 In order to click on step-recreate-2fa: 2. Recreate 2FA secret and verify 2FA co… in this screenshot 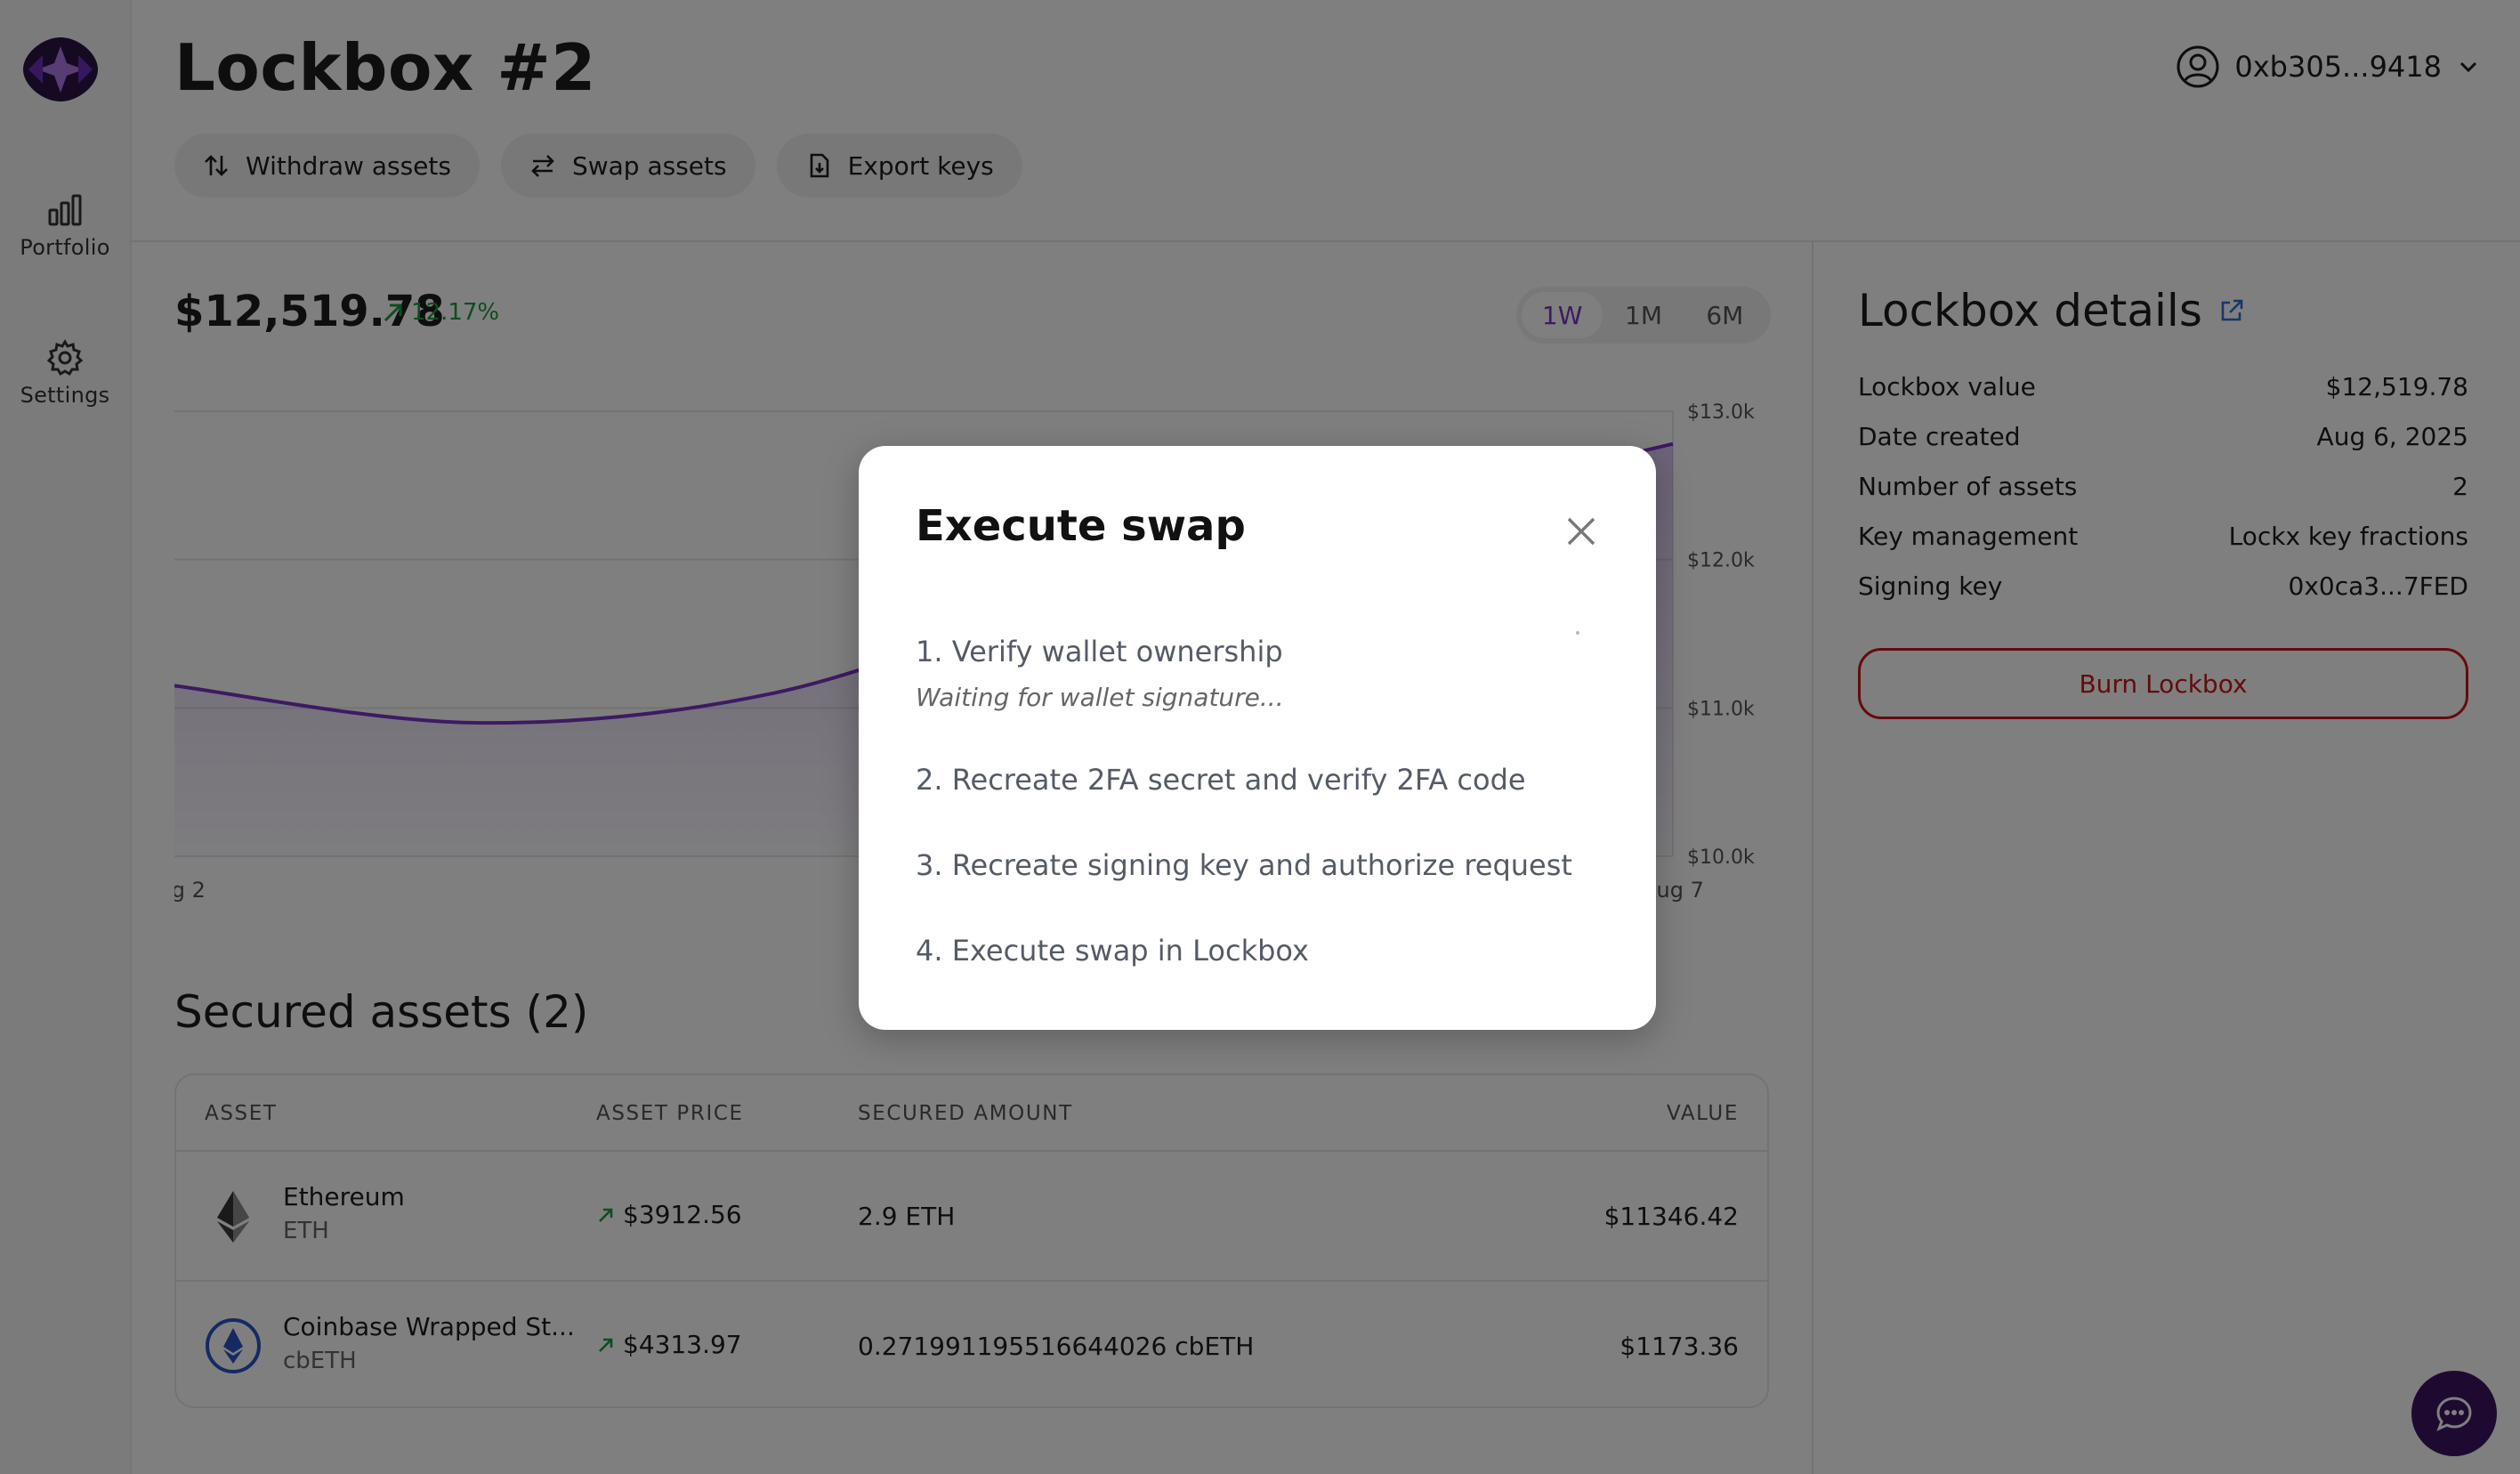, I will do `click(1221, 780)`.